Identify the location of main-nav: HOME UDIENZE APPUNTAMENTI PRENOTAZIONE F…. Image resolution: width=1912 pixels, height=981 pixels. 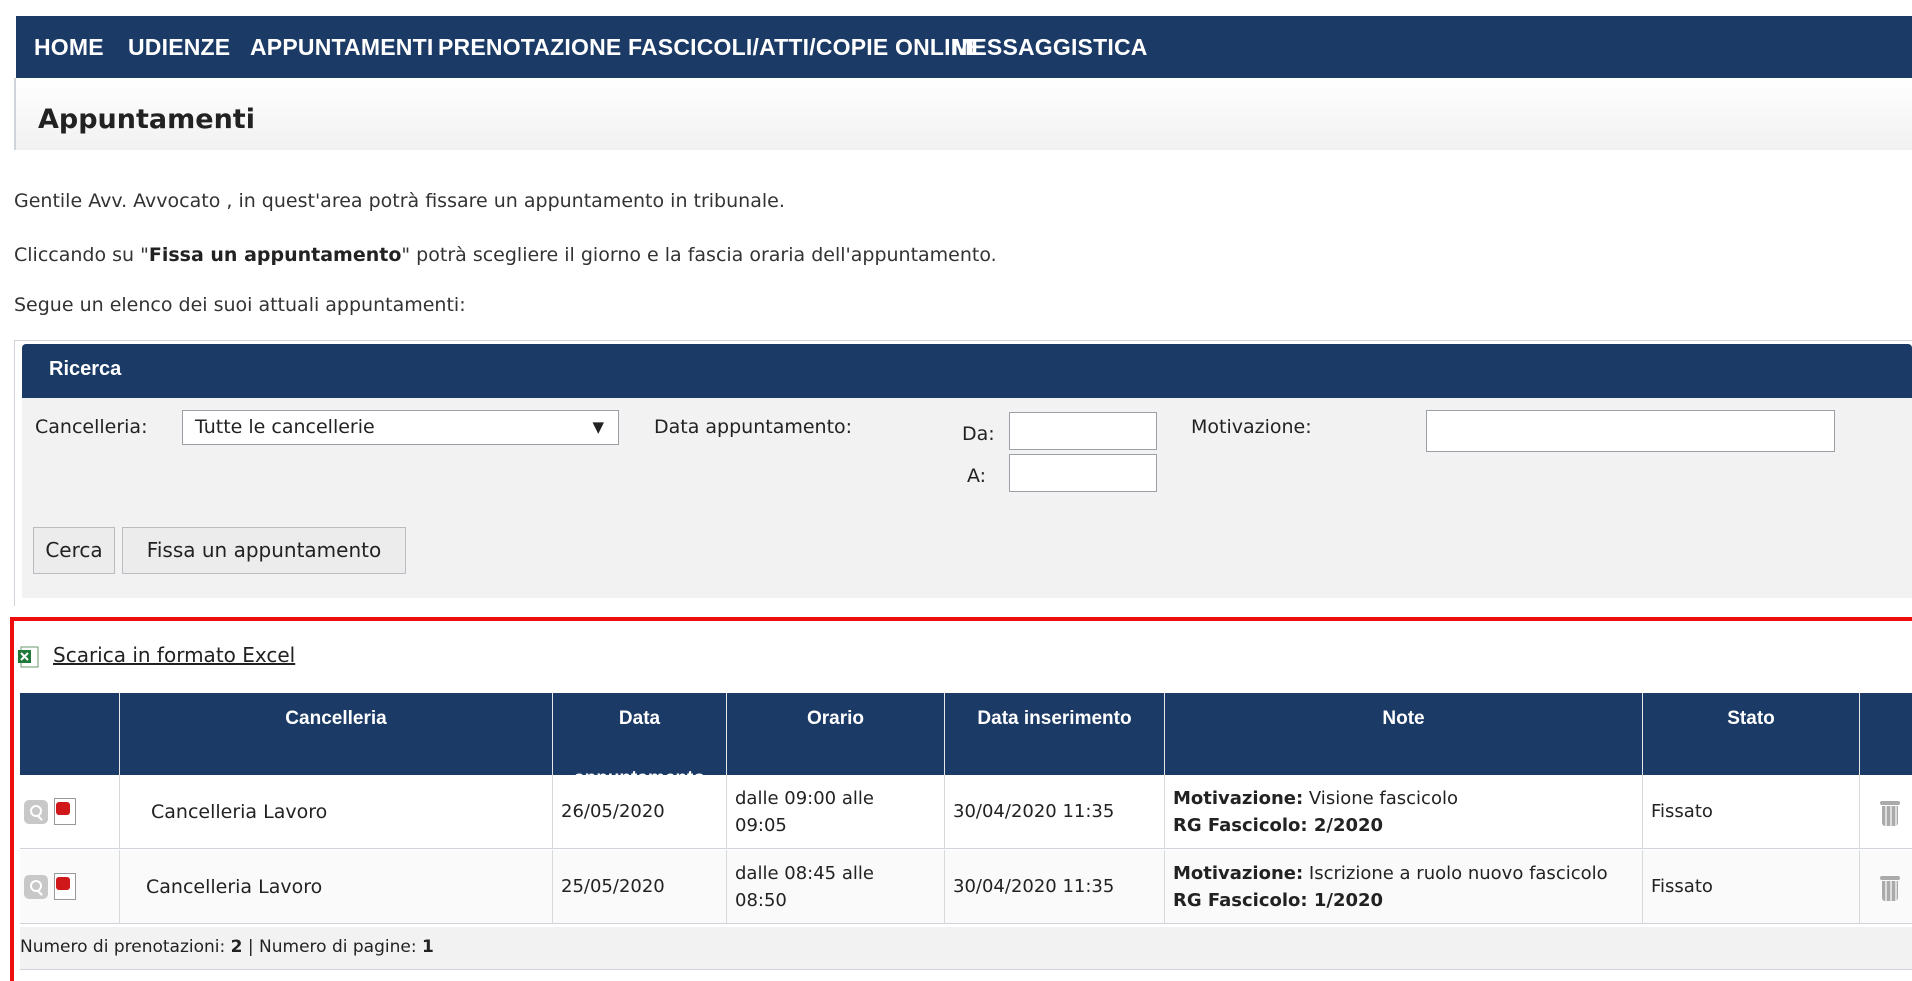
(964, 47).